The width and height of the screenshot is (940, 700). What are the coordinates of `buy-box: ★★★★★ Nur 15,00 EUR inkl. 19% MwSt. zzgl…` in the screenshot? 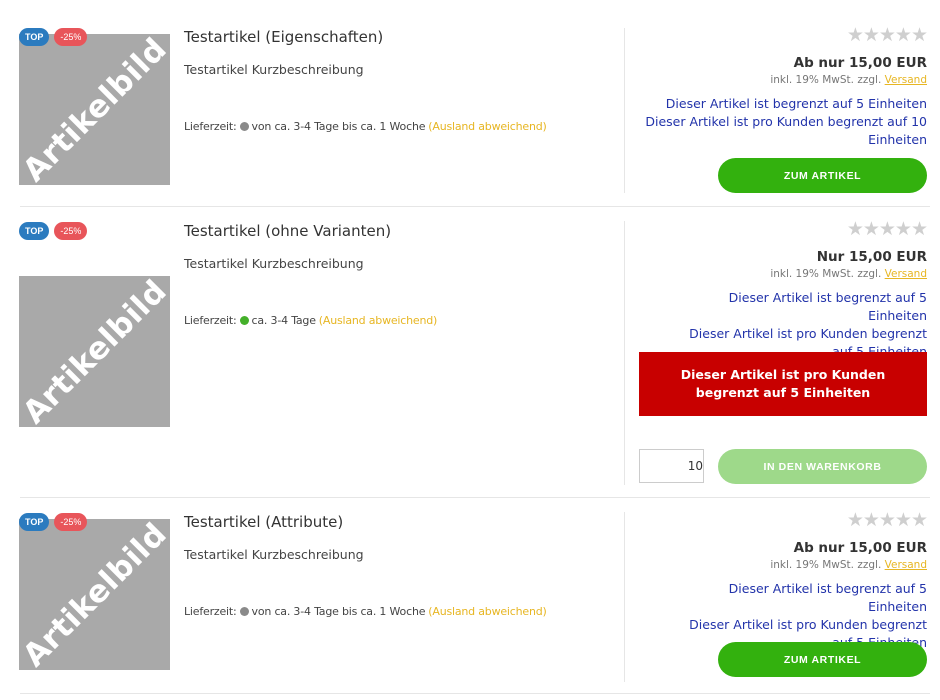 It's located at (783, 352).